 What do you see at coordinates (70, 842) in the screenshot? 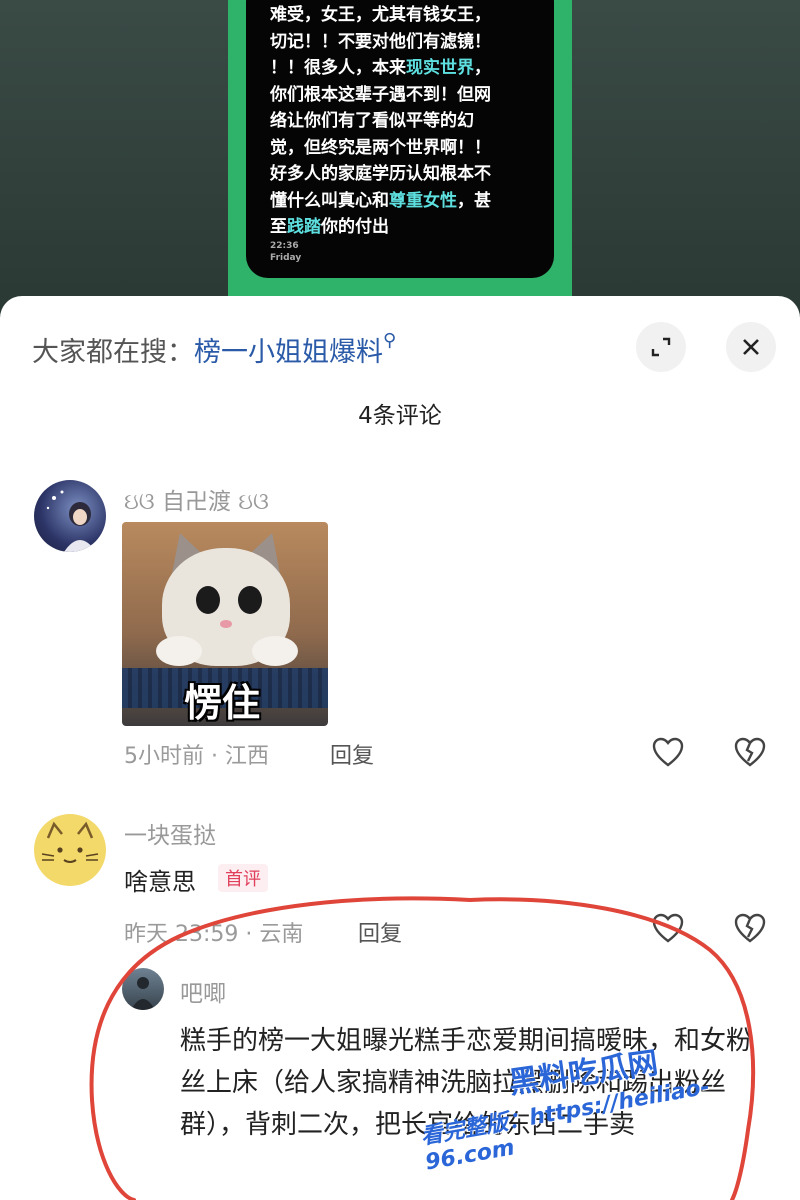
I see `cat-avatar-icon` at bounding box center [70, 842].